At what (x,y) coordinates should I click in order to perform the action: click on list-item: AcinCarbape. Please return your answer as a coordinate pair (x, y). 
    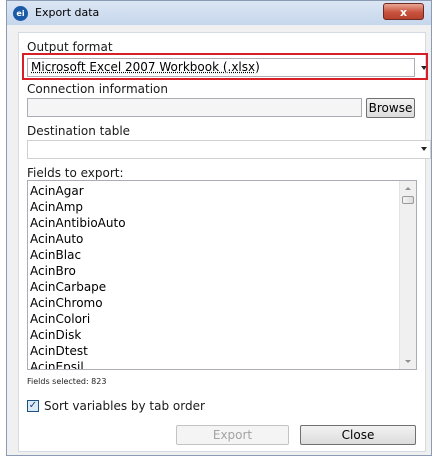
    Looking at the image, I should click on (68, 287).